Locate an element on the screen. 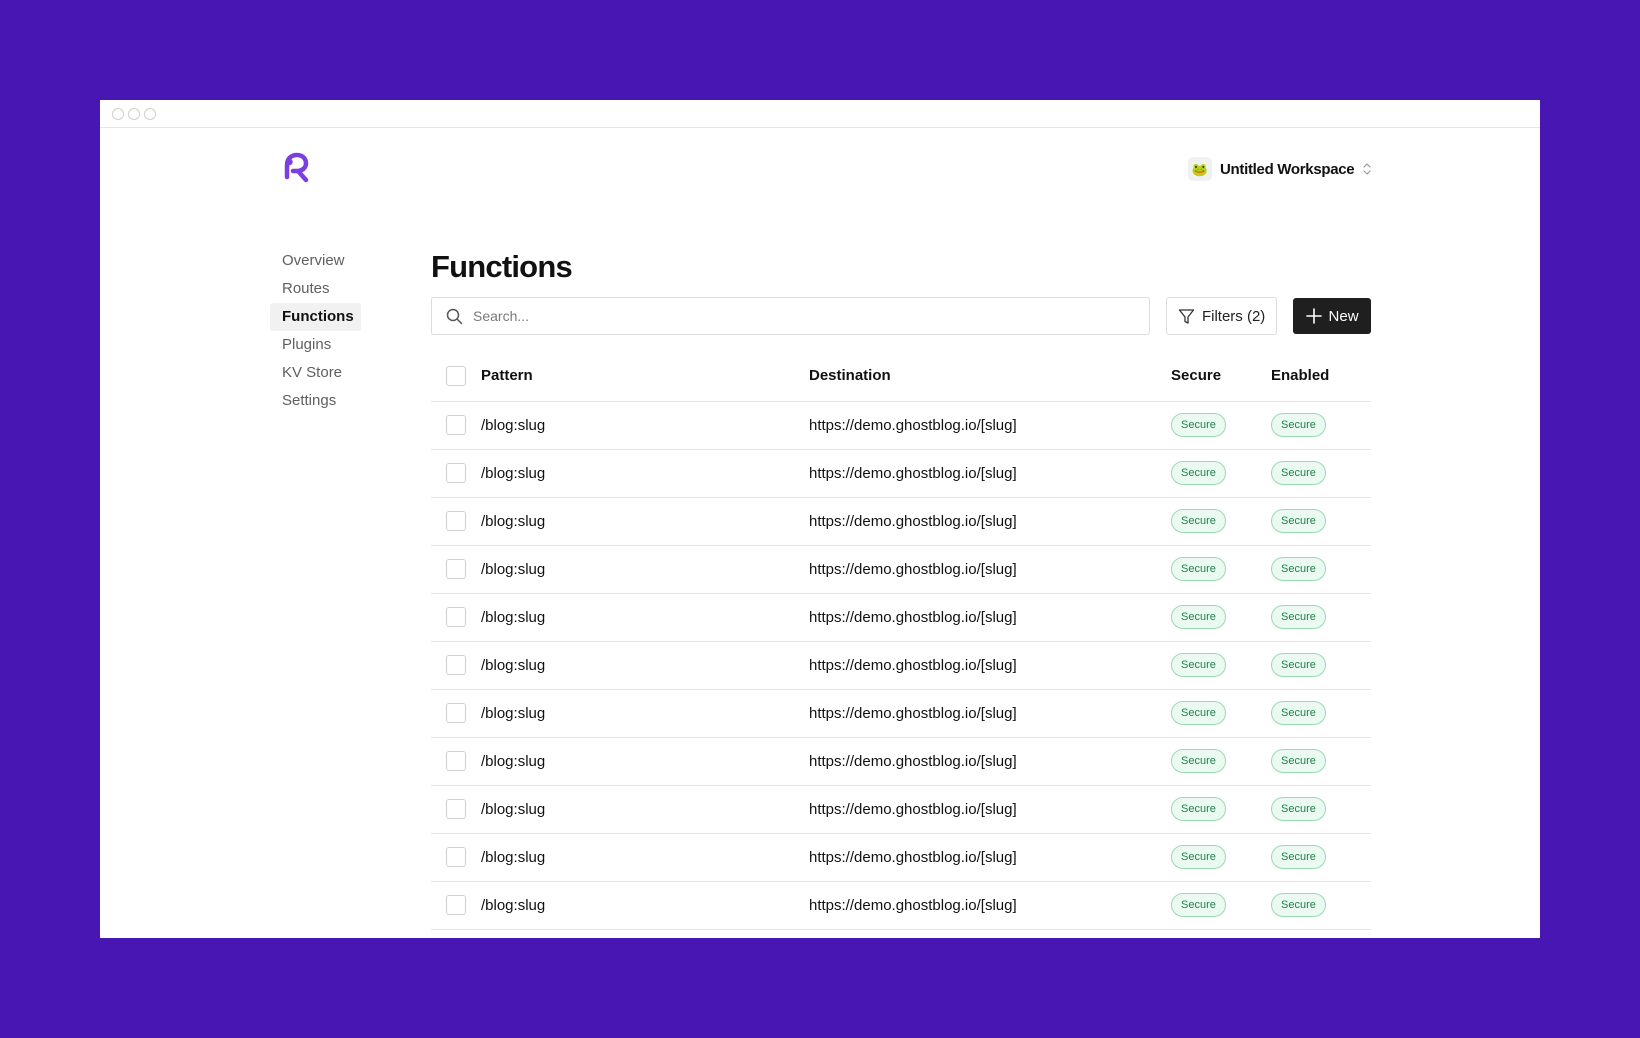 The width and height of the screenshot is (1640, 1038). workspace-switcher: 🐸 Untitled Workspace is located at coordinates (1280, 169).